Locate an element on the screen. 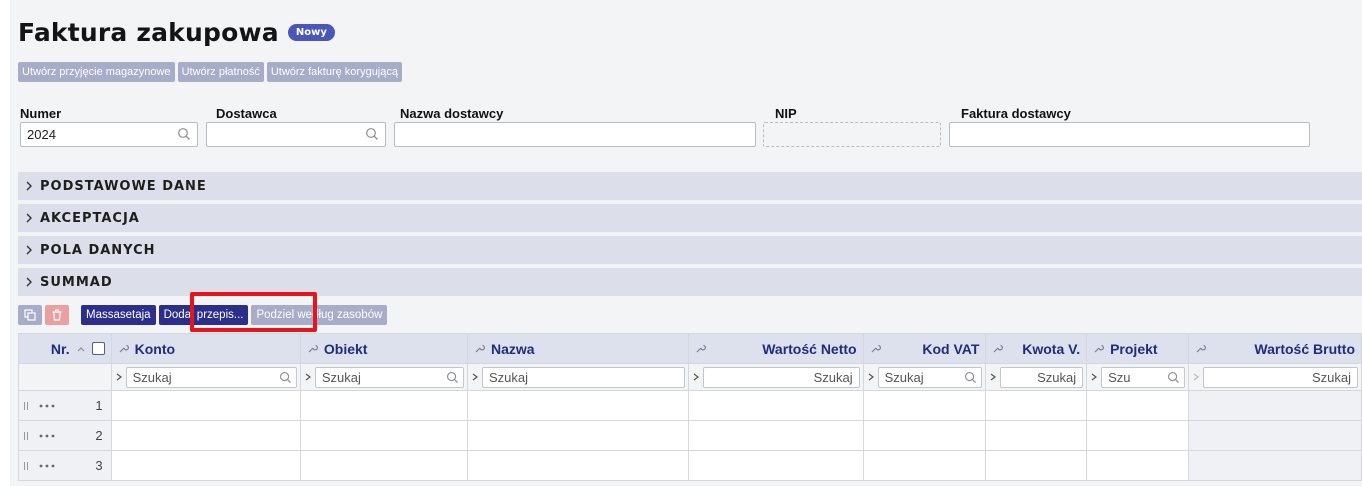 The width and height of the screenshot is (1362, 486). row-number-cell: 3 is located at coordinates (65, 465).